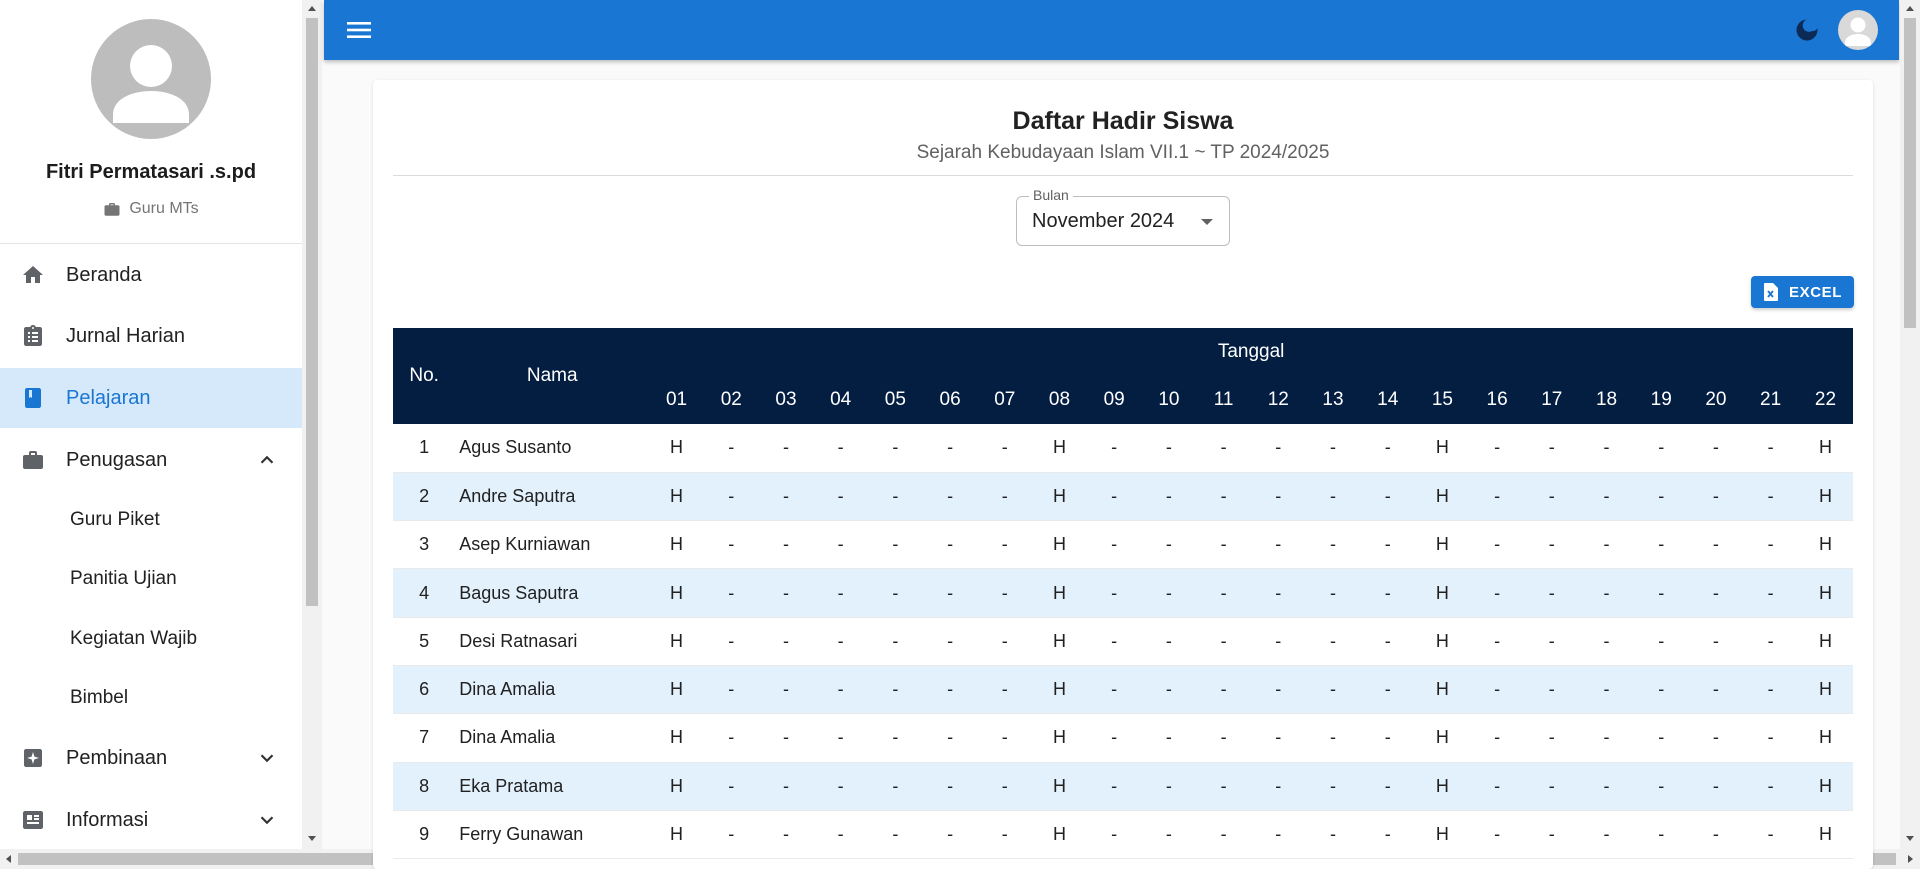 Image resolution: width=1920 pixels, height=869 pixels. I want to click on menu-icon, so click(359, 30).